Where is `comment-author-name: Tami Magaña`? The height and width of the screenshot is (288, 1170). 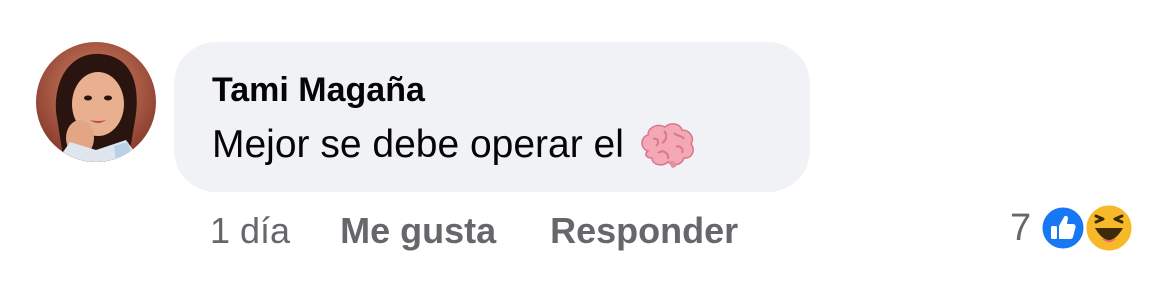 comment-author-name: Tami Magaña is located at coordinates (318, 90).